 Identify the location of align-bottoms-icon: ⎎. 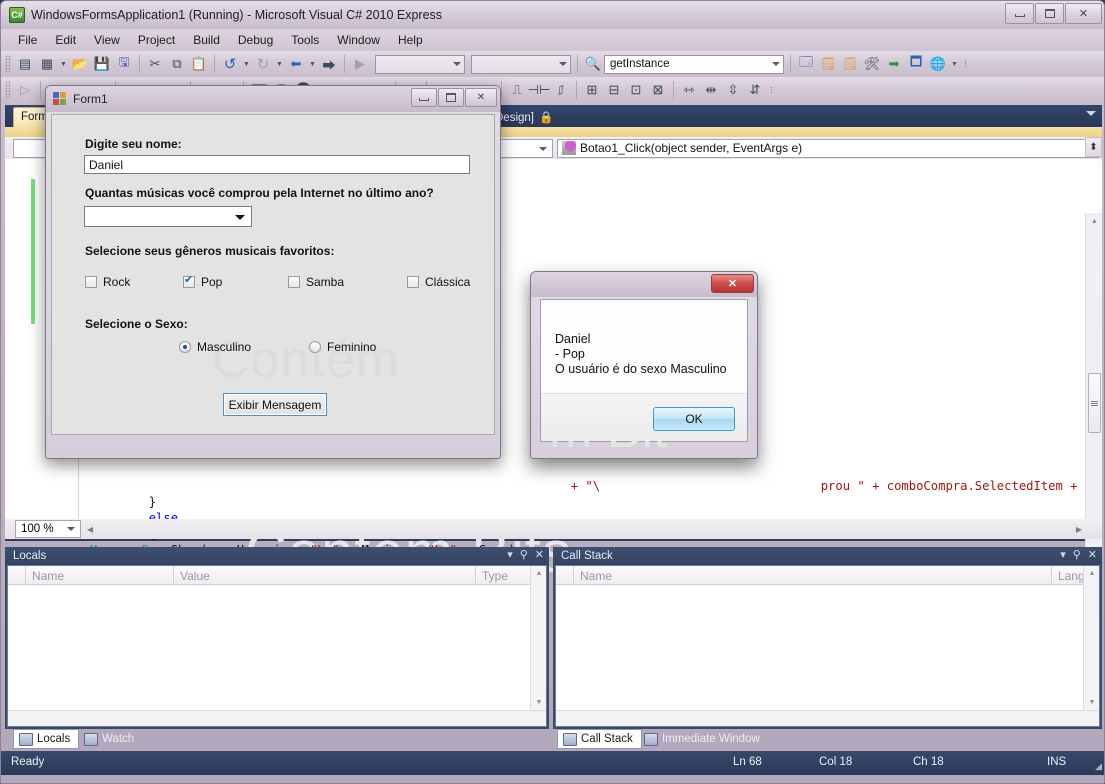
(561, 90).